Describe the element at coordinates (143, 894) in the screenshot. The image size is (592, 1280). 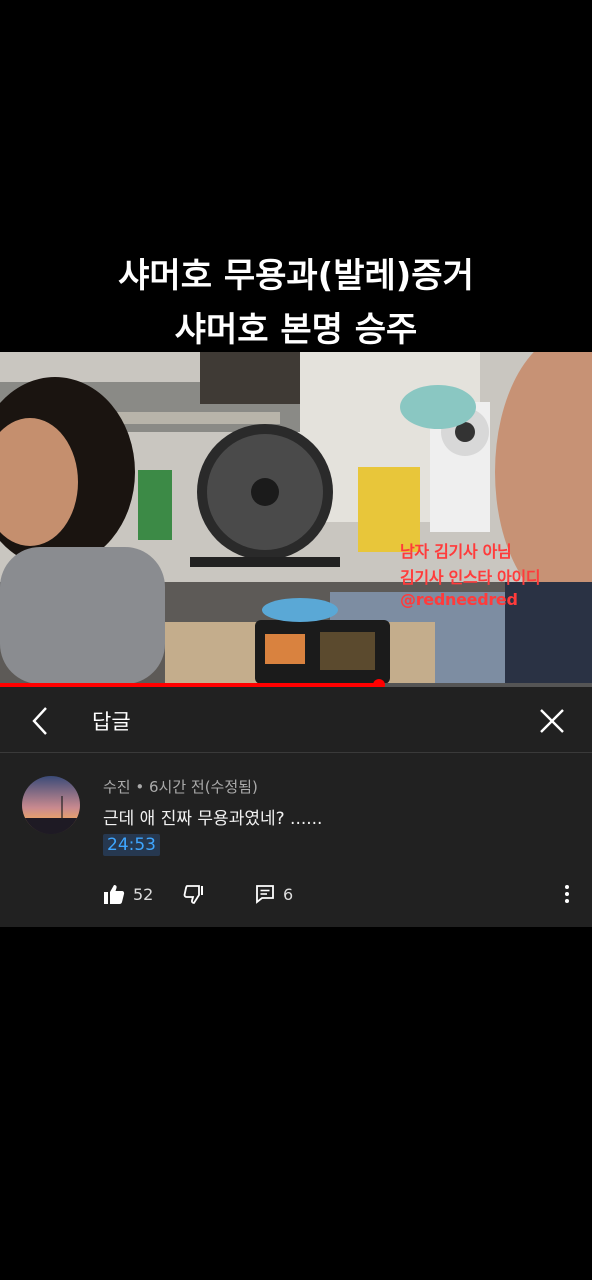
I see `like-count: 52` at that location.